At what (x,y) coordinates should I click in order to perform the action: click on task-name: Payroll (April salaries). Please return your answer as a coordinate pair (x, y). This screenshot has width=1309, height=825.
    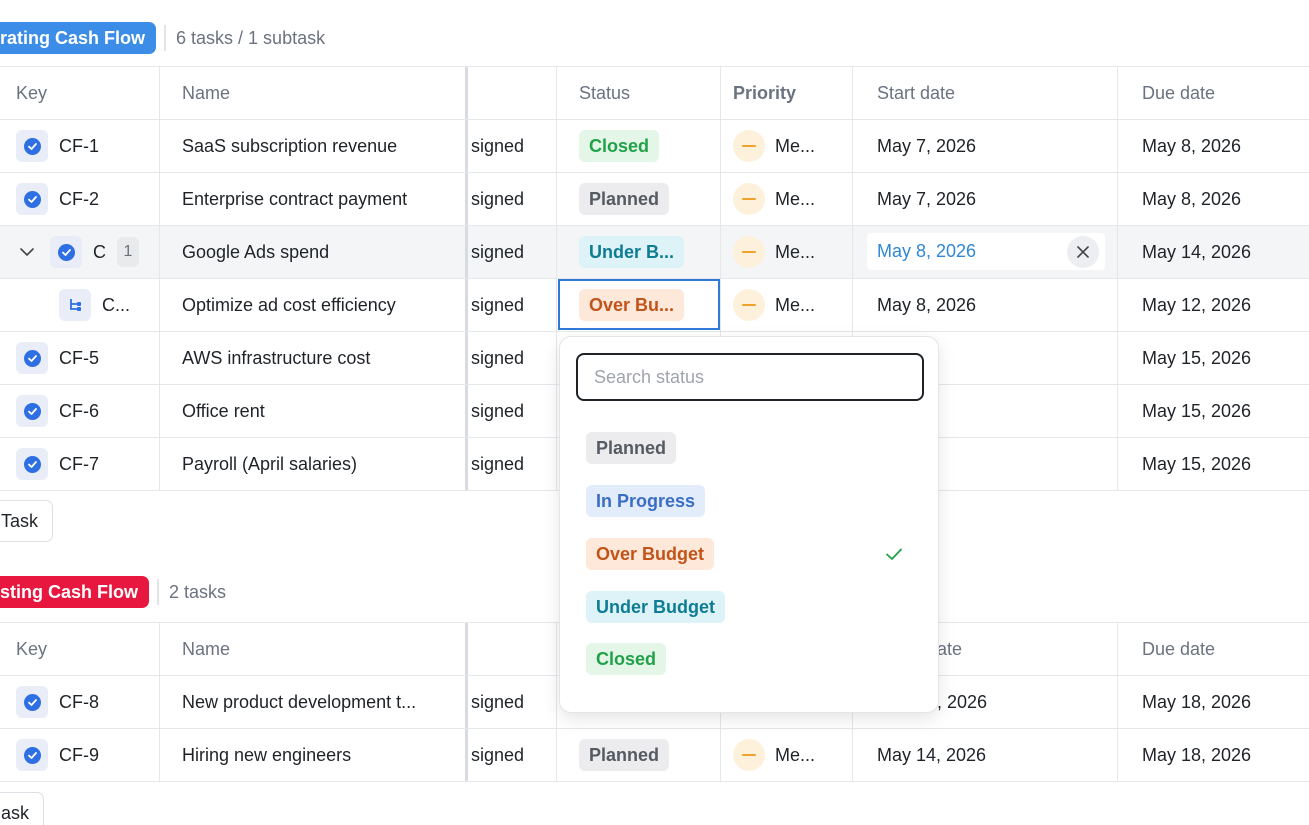
    Looking at the image, I should click on (314, 464).